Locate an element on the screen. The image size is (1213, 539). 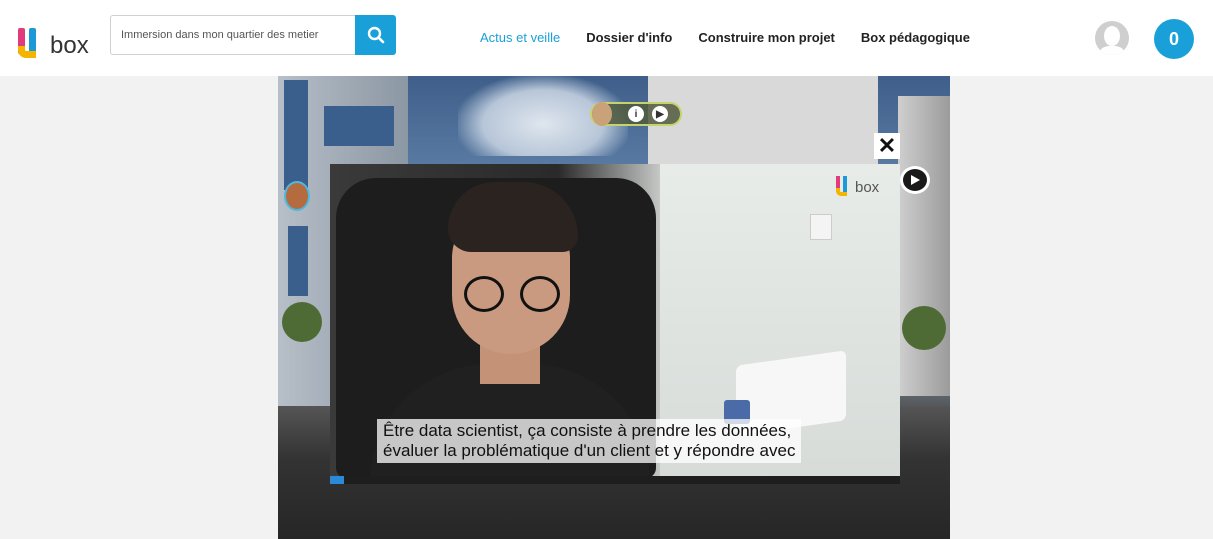
search-bar is located at coordinates (253, 35).